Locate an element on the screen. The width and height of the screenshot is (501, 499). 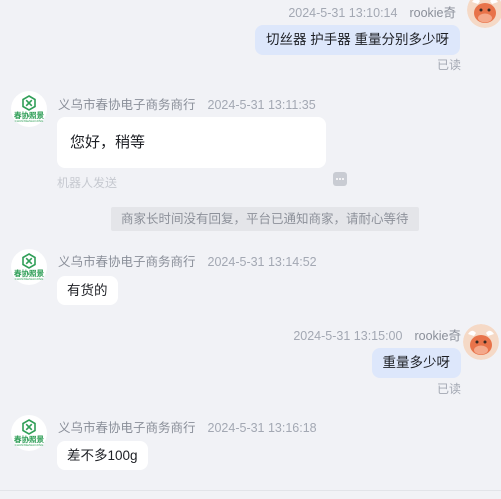
message-header: 2024-5-31 13:10:14 rookie奇 is located at coordinates (372, 11).